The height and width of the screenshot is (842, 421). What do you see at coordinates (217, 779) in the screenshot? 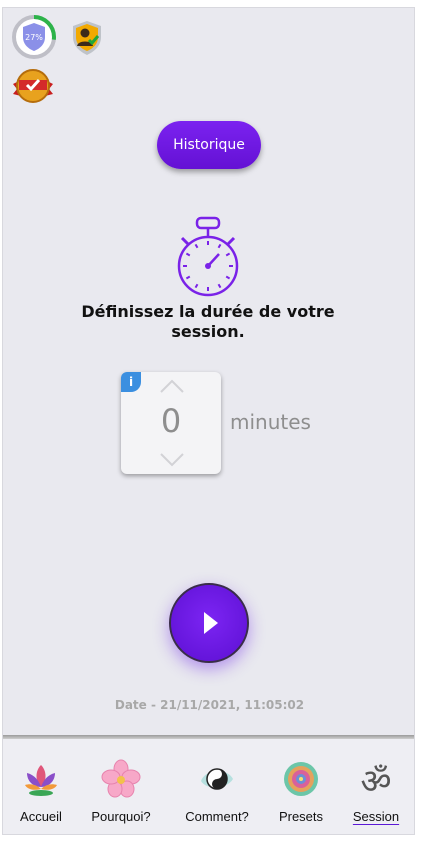
I see `yin-yang-icon` at bounding box center [217, 779].